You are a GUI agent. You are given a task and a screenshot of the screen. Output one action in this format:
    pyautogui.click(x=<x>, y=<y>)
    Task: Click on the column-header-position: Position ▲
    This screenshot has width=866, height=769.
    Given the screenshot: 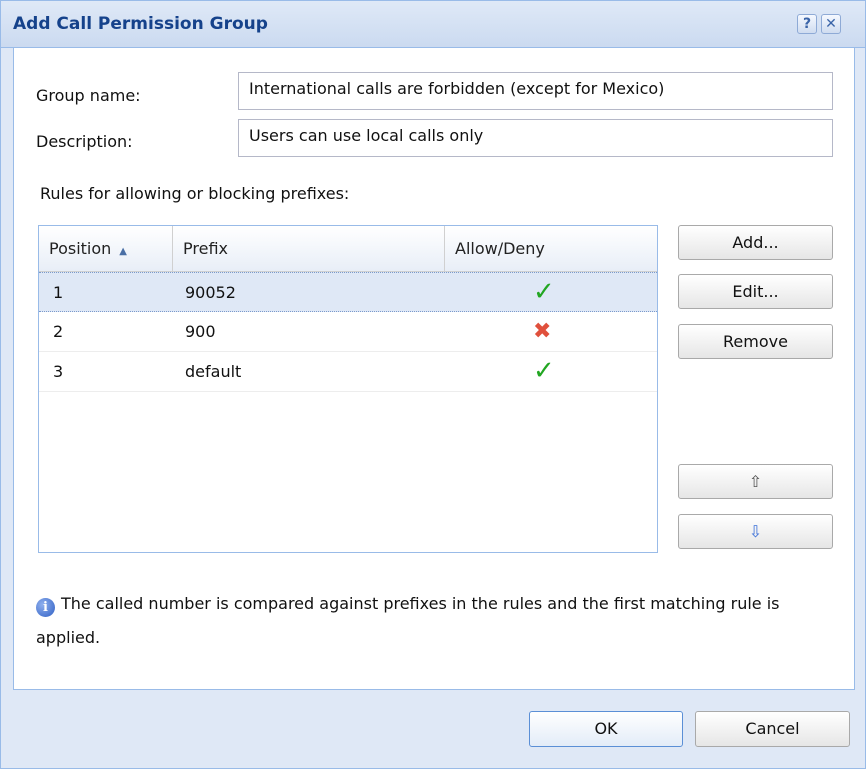 What is the action you would take?
    pyautogui.click(x=106, y=248)
    